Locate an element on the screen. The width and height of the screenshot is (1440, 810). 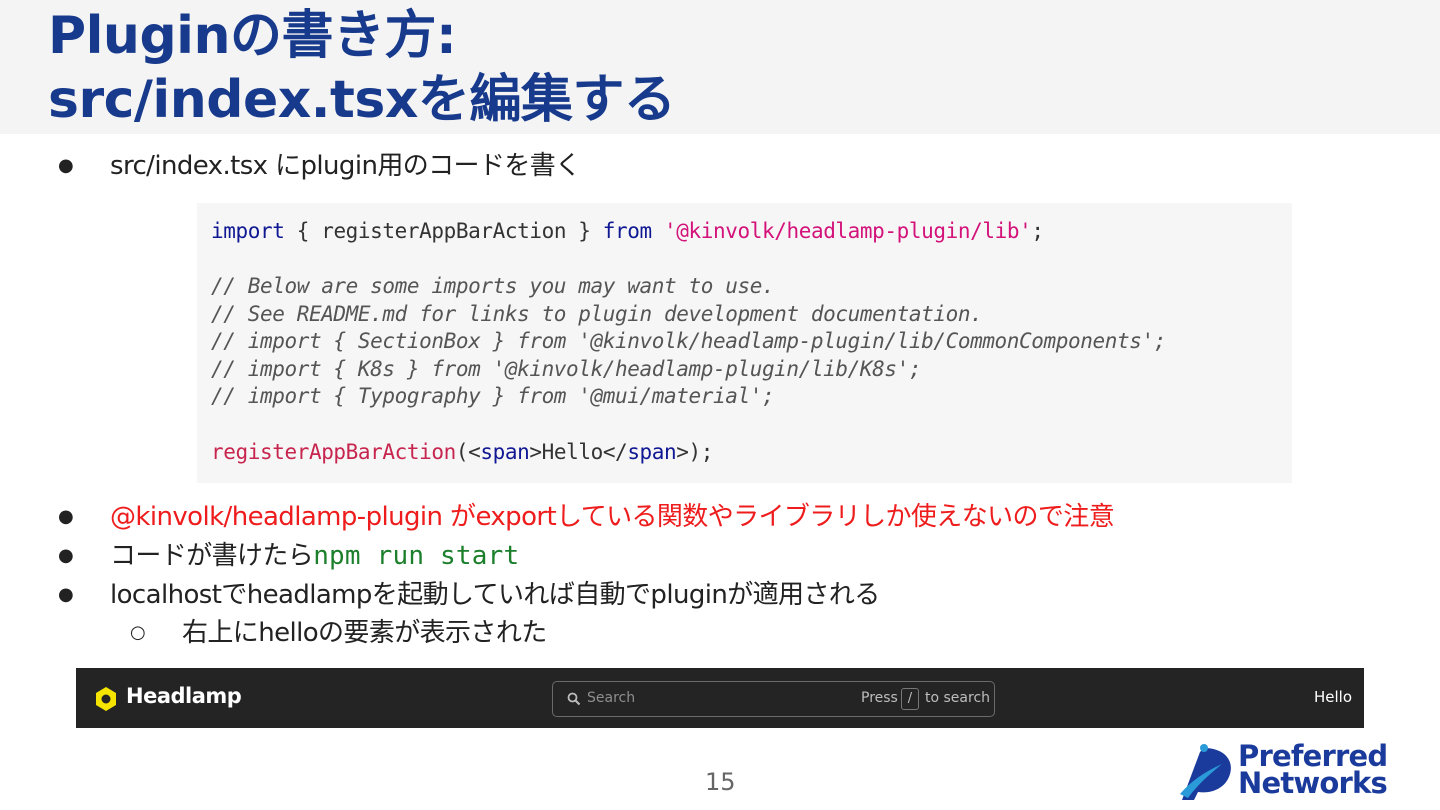
search-hint-press: Press is located at coordinates (879, 698).